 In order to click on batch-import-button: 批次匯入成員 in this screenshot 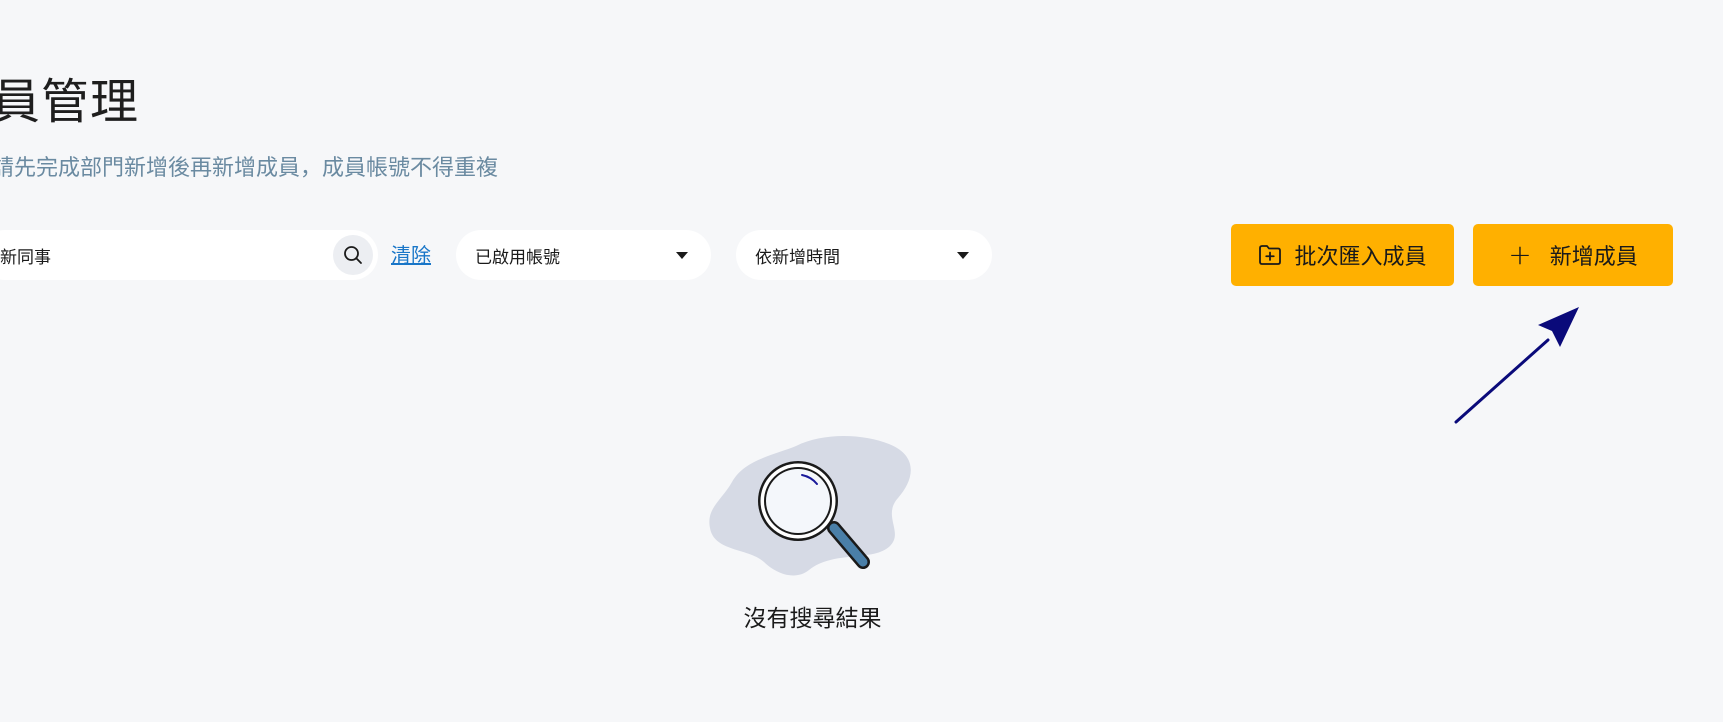, I will do `click(1342, 255)`.